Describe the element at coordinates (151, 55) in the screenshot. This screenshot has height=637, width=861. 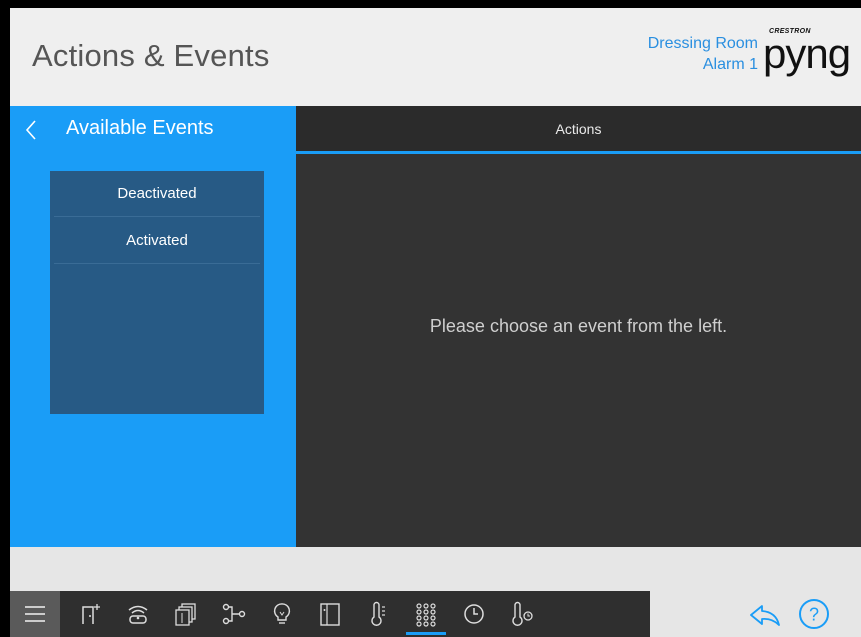
I see `page-title: Actions & Events` at that location.